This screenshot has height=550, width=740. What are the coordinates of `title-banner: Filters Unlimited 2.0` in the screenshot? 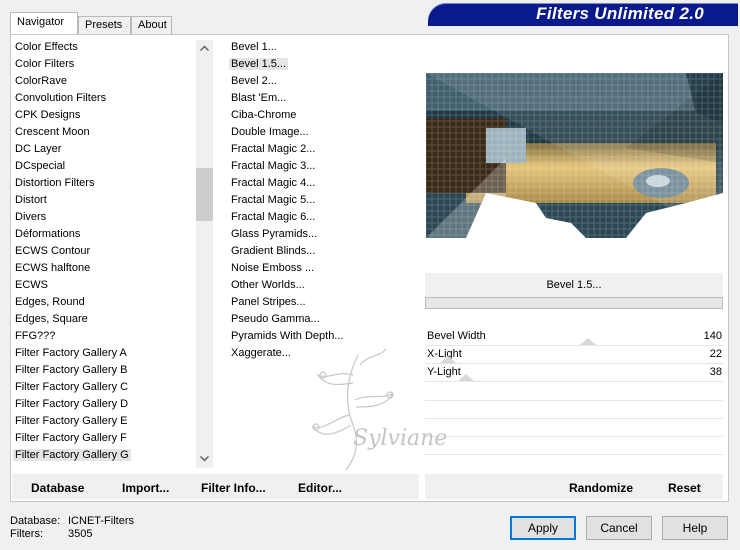 It's located at (583, 14).